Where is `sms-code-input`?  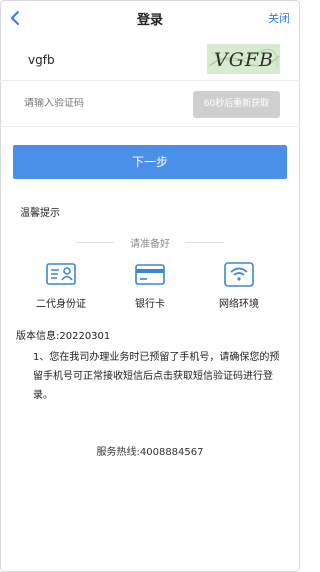 sms-code-input is located at coordinates (99, 103).